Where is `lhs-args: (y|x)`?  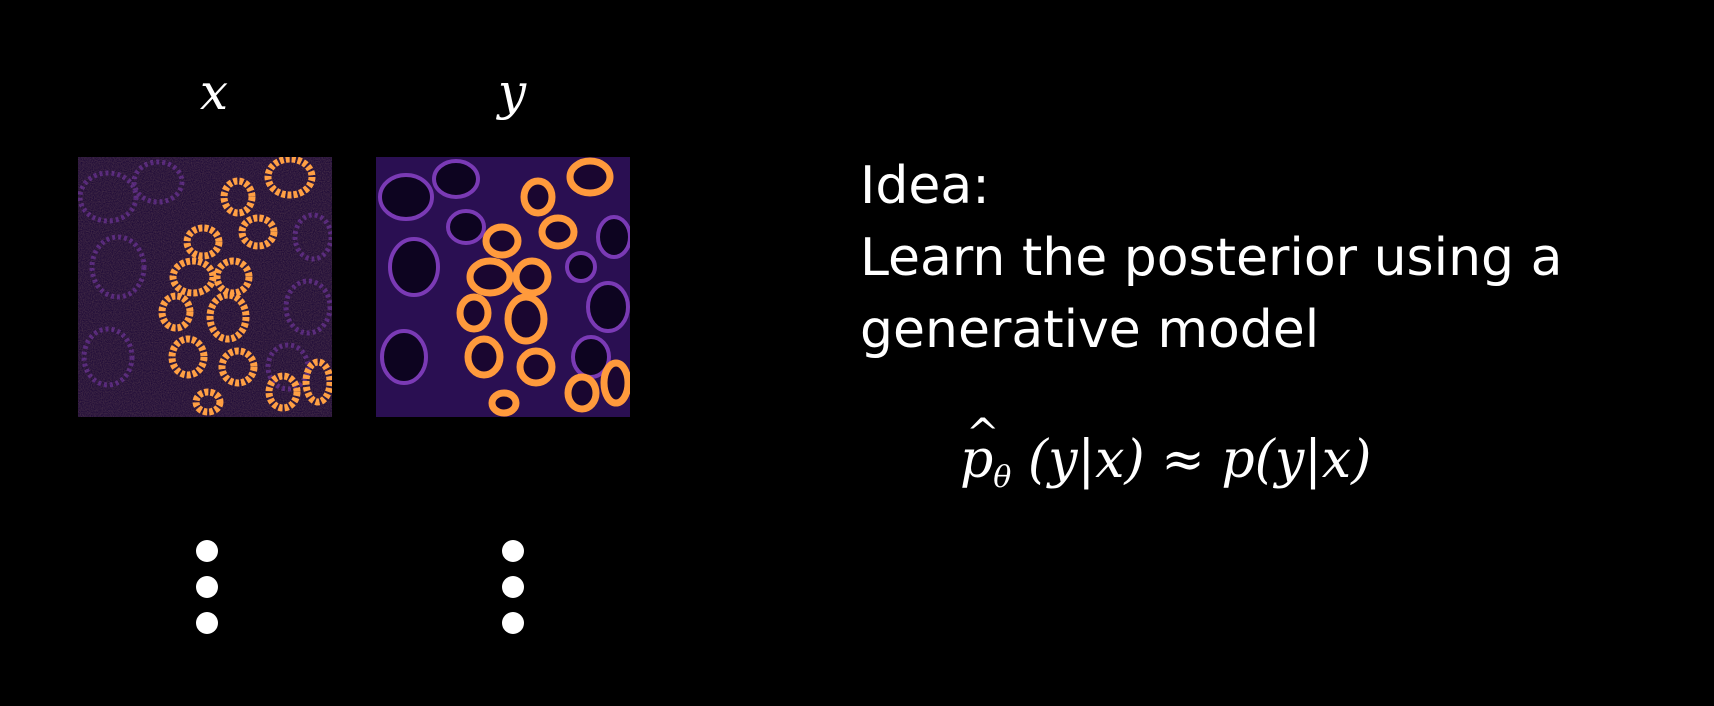
lhs-args: (y|x) is located at coordinates (1086, 460).